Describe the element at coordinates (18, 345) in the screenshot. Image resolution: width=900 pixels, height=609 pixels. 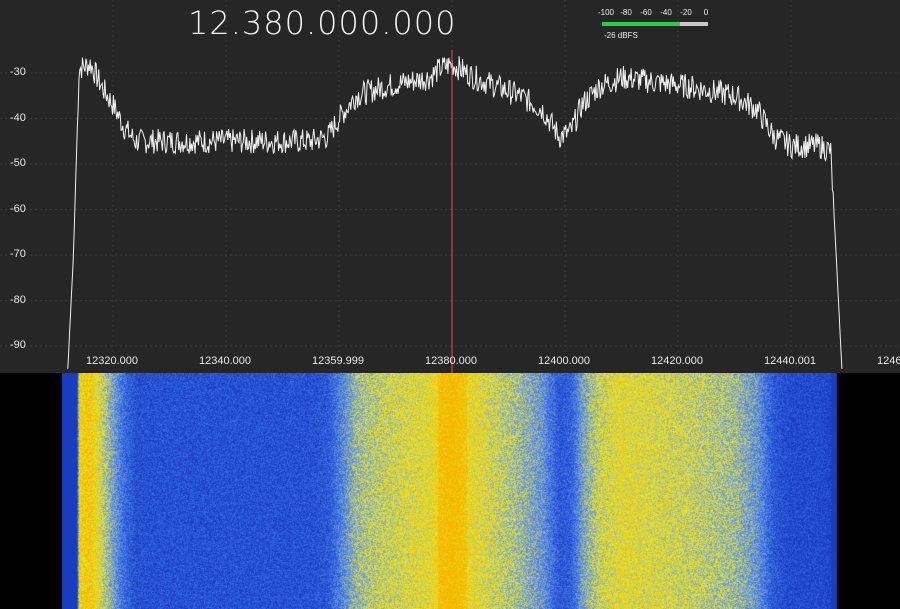
I see `y-tick-label: -90` at that location.